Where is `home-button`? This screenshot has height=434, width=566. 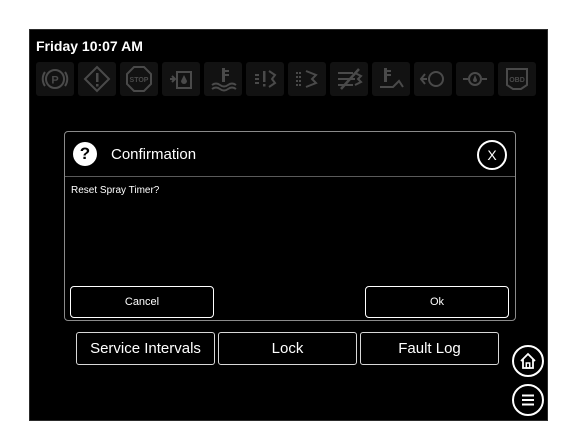
home-button is located at coordinates (528, 361).